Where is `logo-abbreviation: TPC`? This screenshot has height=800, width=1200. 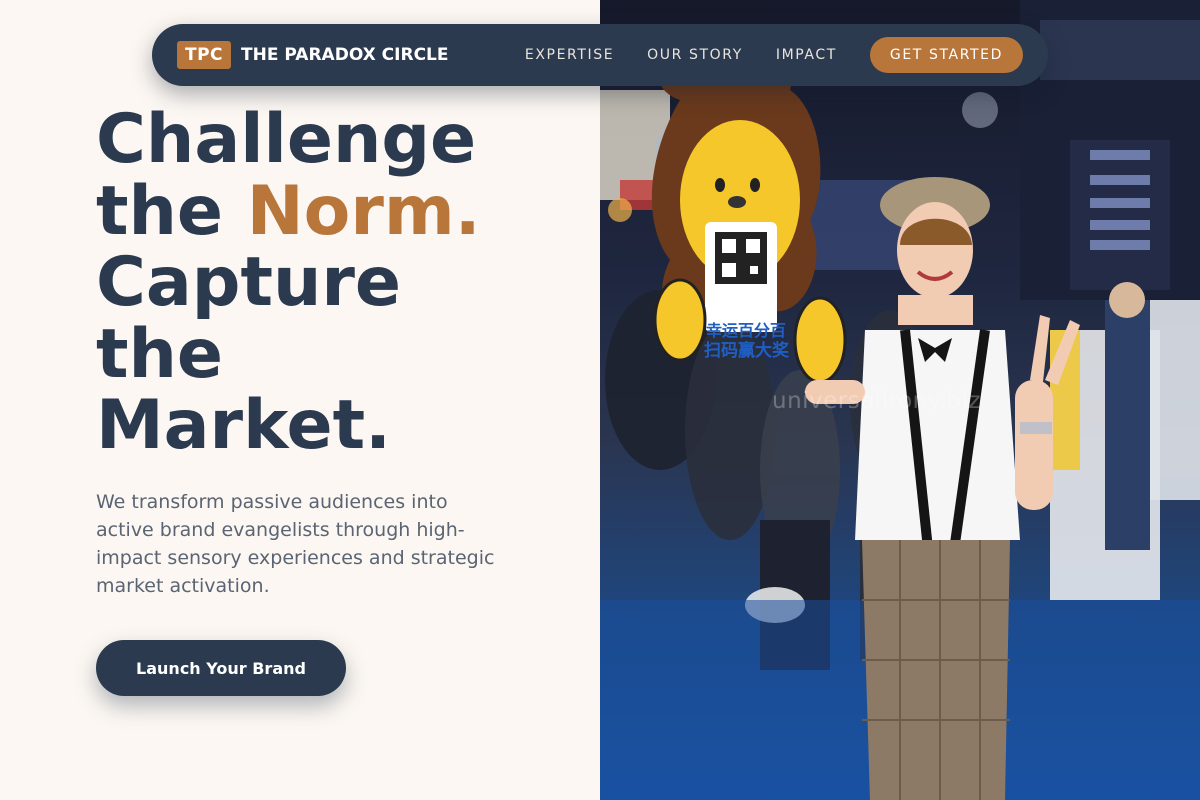
logo-abbreviation: TPC is located at coordinates (204, 55).